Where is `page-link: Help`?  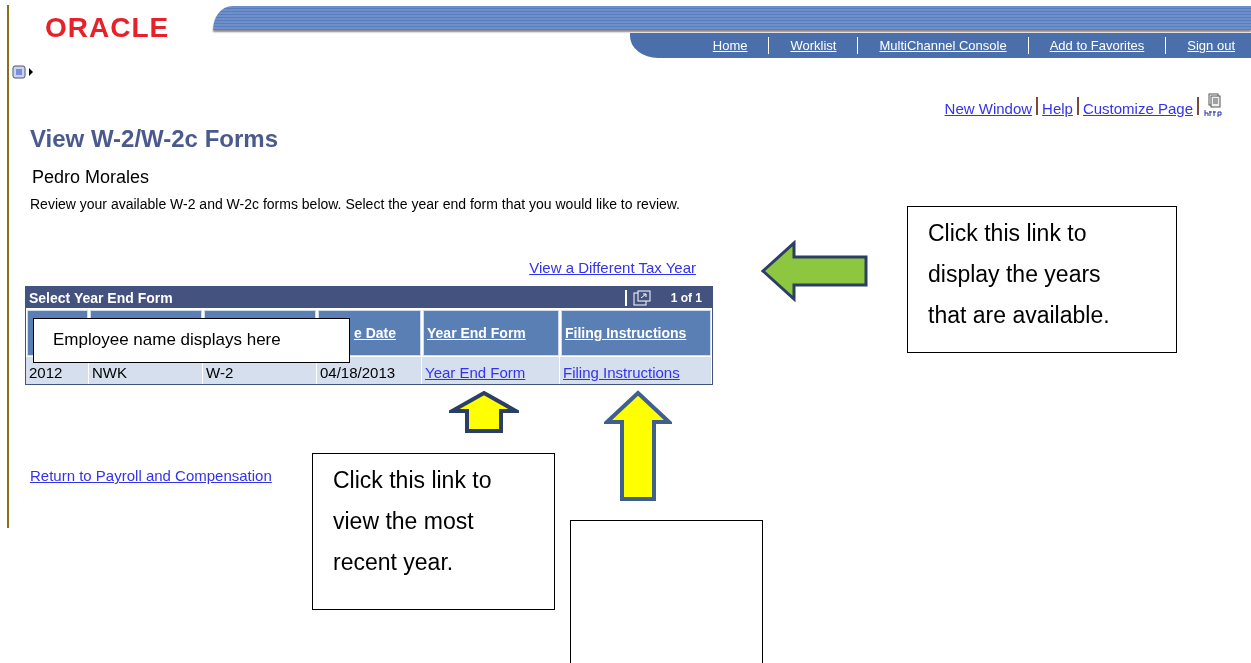 page-link: Help is located at coordinates (1057, 108).